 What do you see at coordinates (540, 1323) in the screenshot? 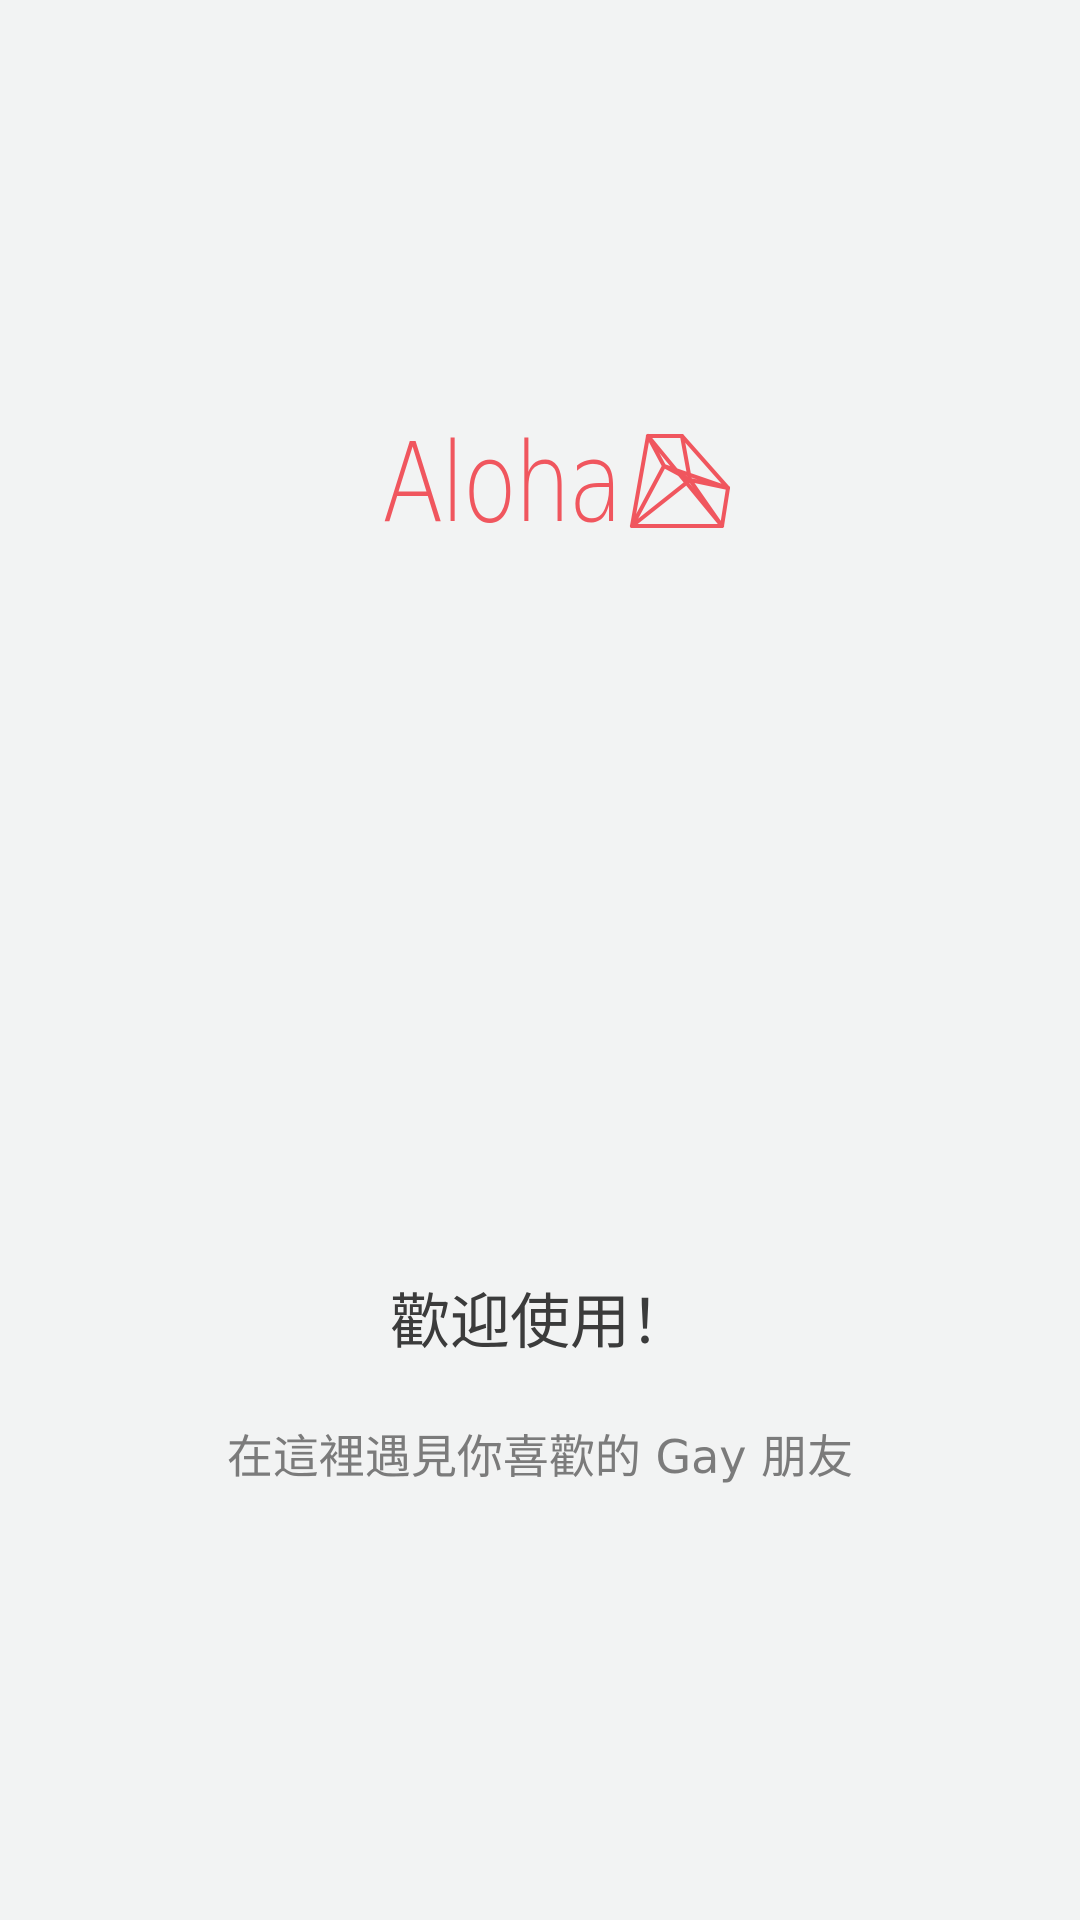
I see `welcome-title: 歡迎使用！` at bounding box center [540, 1323].